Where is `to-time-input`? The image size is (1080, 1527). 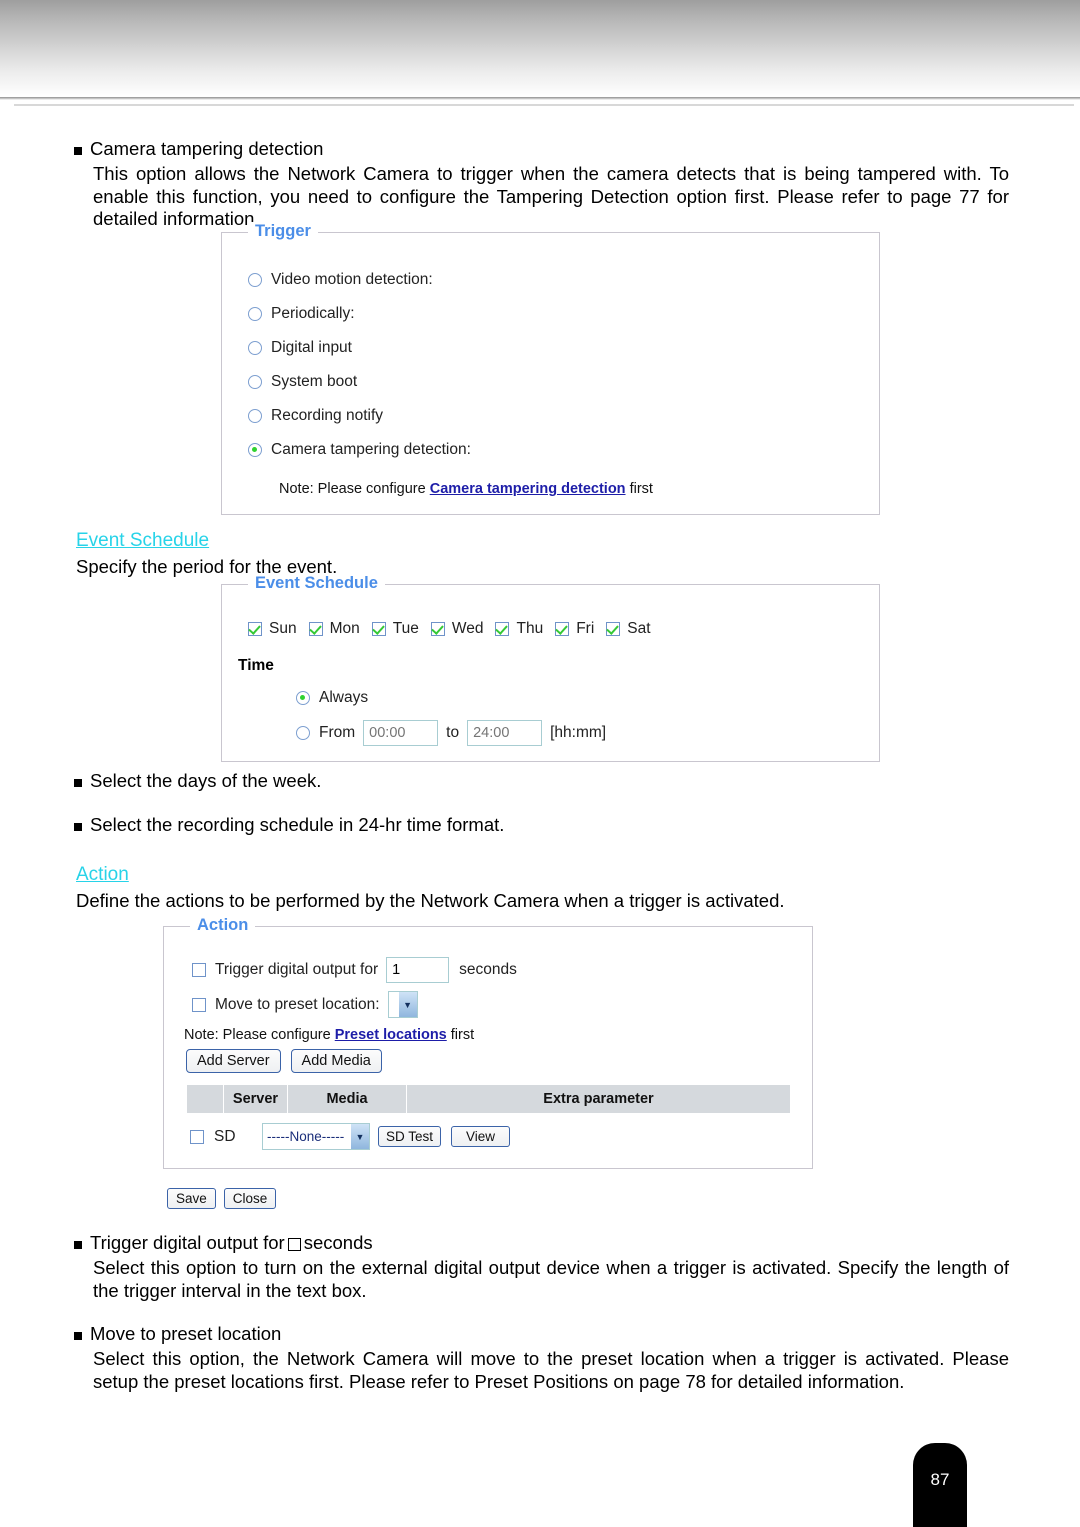 to-time-input is located at coordinates (505, 733).